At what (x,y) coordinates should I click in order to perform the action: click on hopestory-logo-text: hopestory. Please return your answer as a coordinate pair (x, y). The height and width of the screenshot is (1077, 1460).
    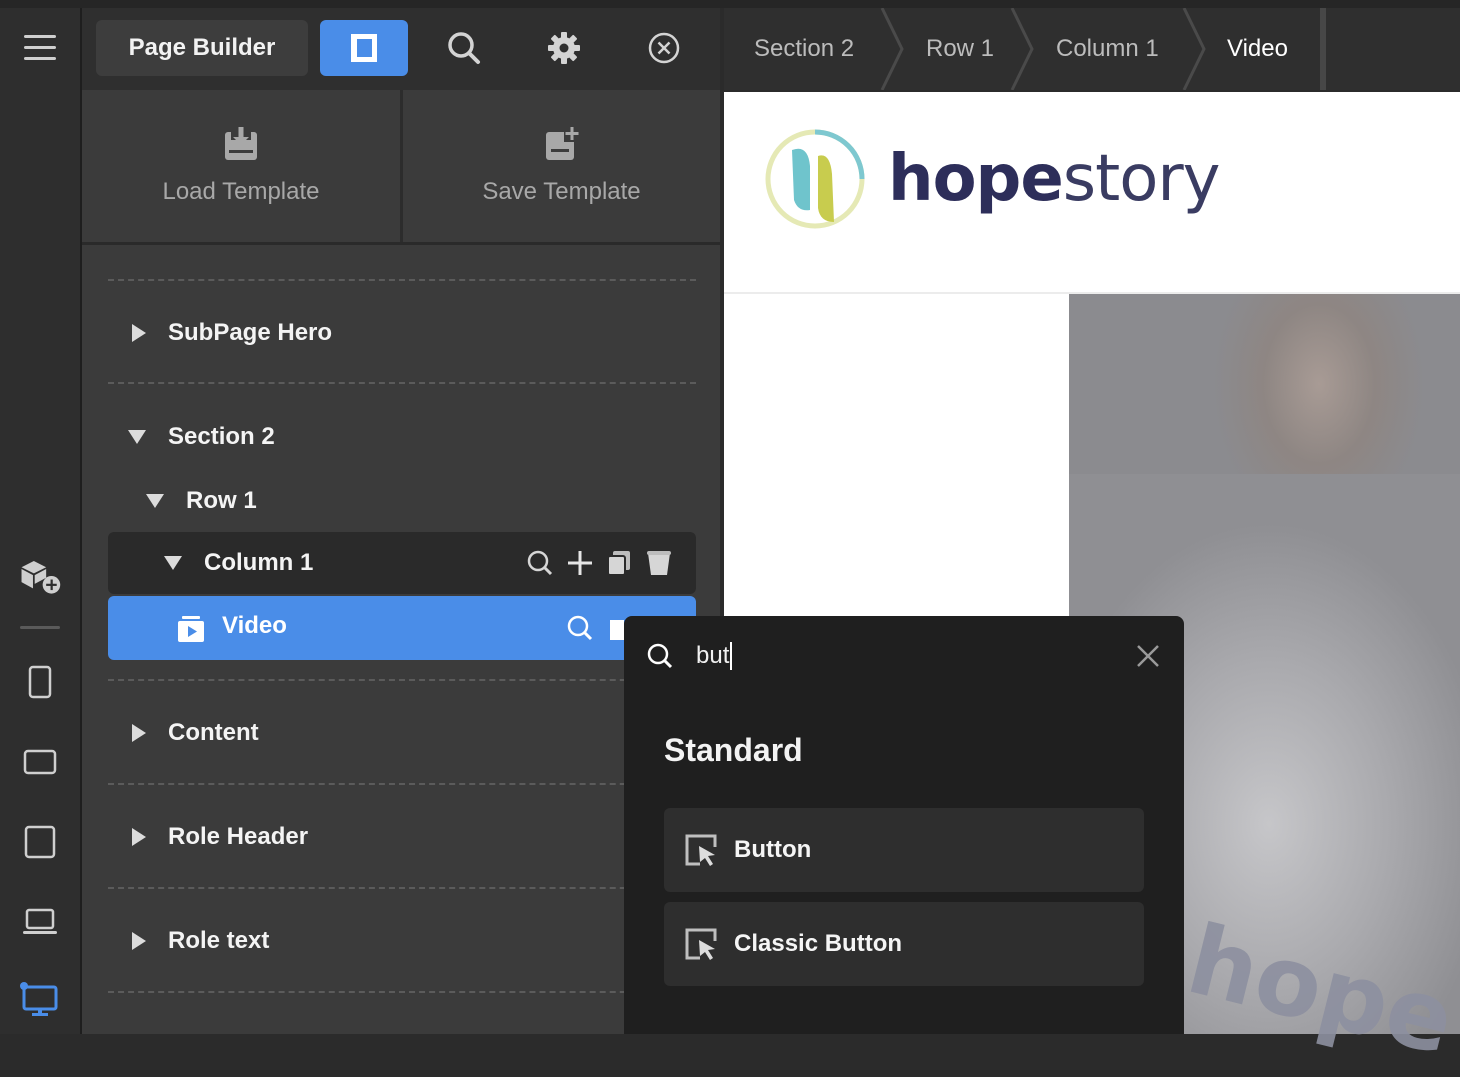
    Looking at the image, I should click on (1054, 179).